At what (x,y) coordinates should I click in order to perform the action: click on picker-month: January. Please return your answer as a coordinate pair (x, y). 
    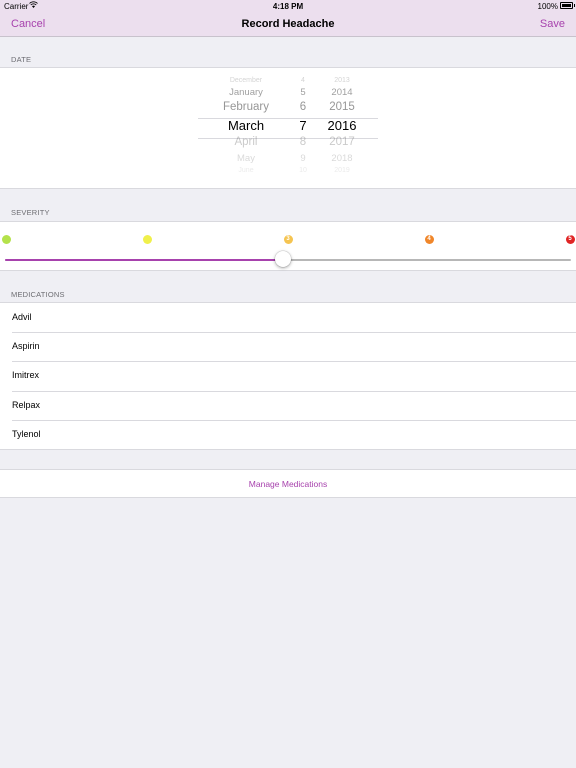
    Looking at the image, I should click on (246, 93).